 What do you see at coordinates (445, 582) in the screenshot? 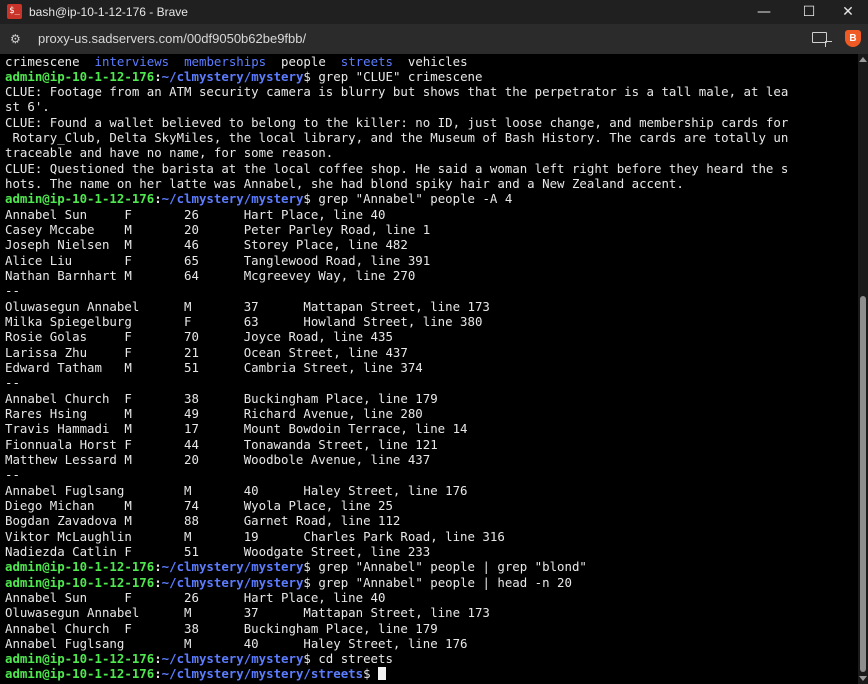
I see `command-text: grep "Annabel" people | head -n 20` at bounding box center [445, 582].